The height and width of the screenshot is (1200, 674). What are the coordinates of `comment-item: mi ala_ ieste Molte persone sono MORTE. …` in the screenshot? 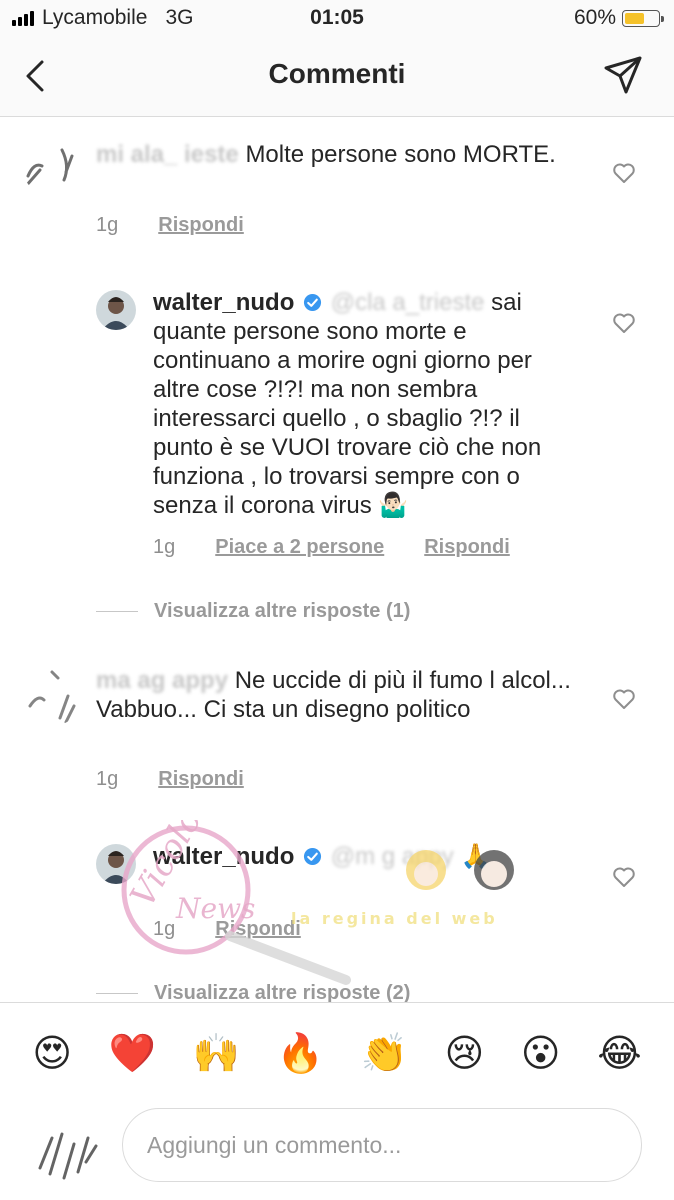 It's located at (337, 191).